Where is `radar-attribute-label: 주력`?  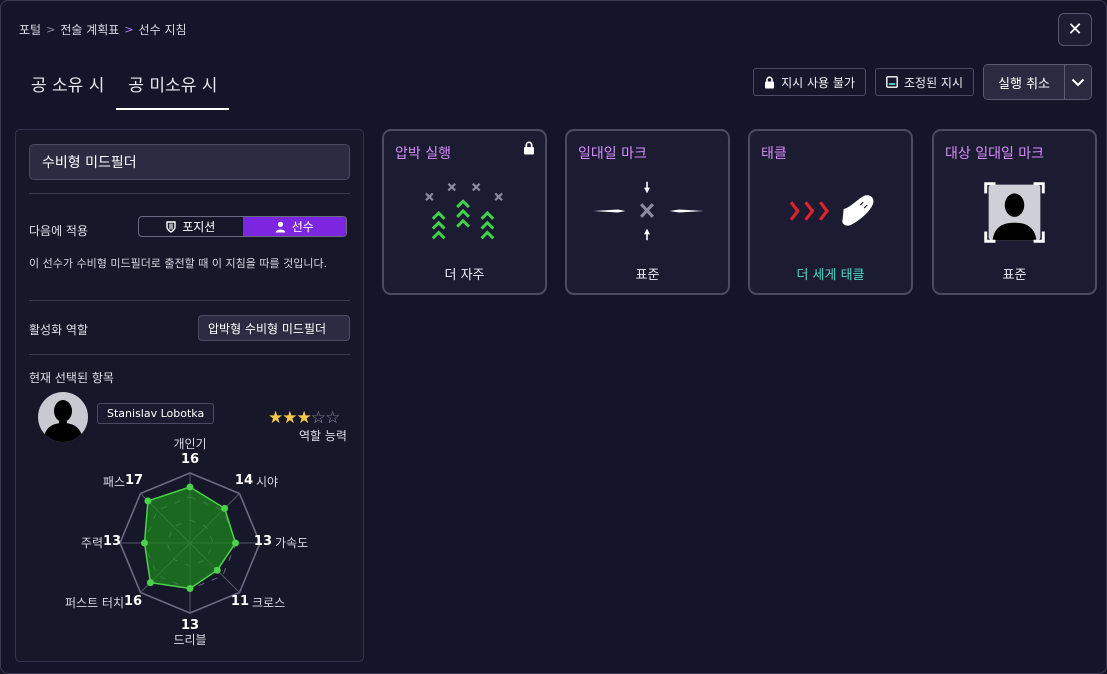 radar-attribute-label: 주력 is located at coordinates (92, 543).